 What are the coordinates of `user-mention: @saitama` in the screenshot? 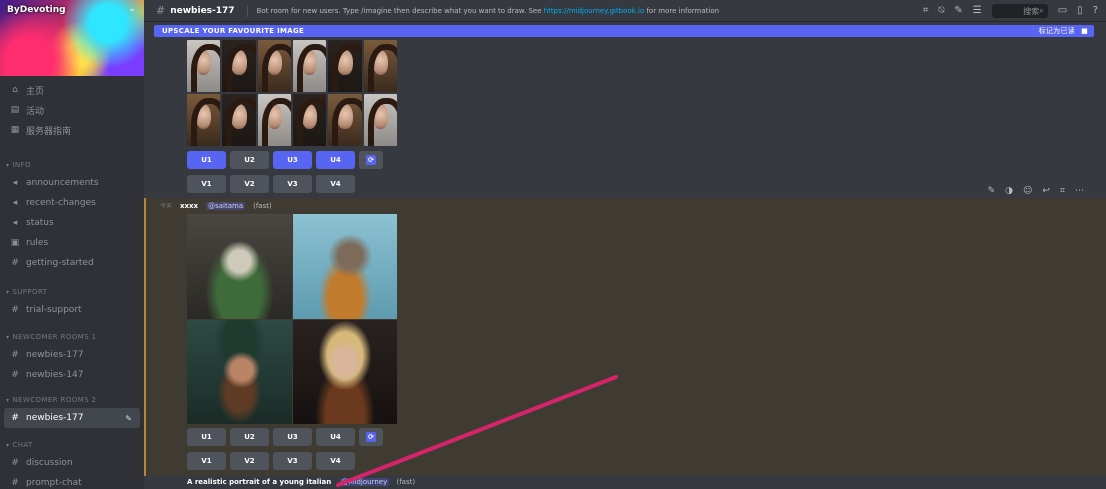 It's located at (226, 205).